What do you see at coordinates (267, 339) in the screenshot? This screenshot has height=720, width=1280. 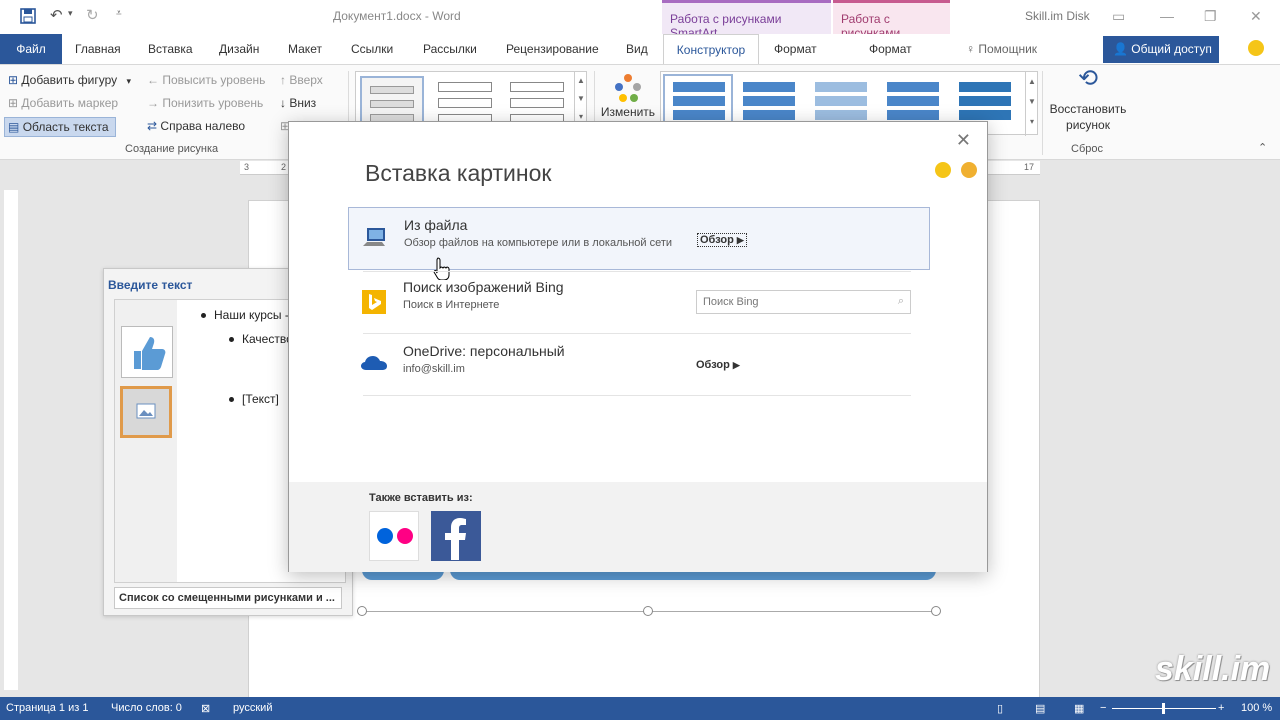 I see `text-item-2-label: Качество` at bounding box center [267, 339].